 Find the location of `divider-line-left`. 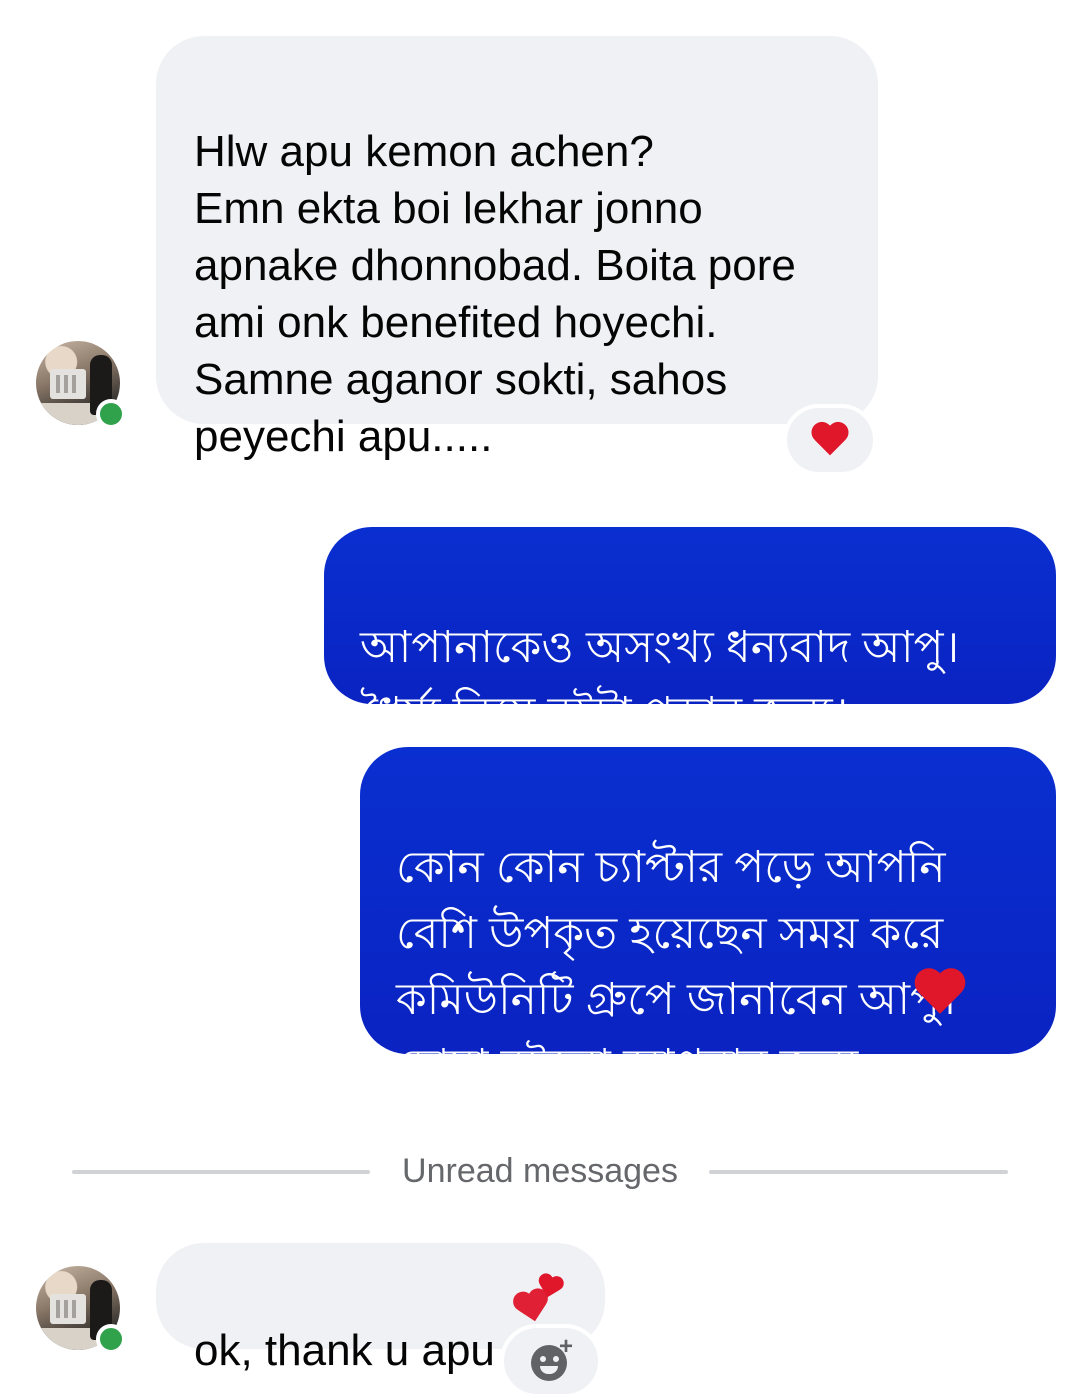

divider-line-left is located at coordinates (221, 1172).